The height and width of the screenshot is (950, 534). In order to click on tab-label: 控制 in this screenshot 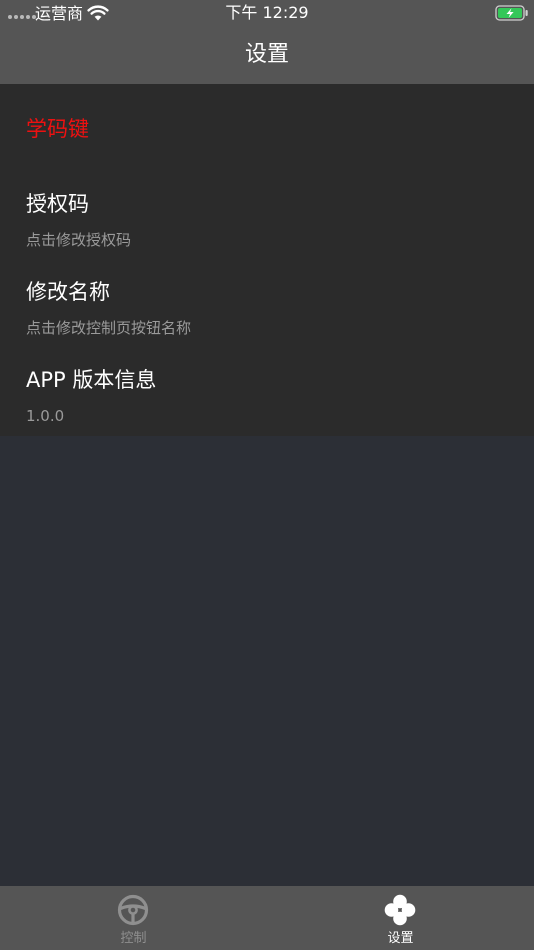, I will do `click(133, 938)`.